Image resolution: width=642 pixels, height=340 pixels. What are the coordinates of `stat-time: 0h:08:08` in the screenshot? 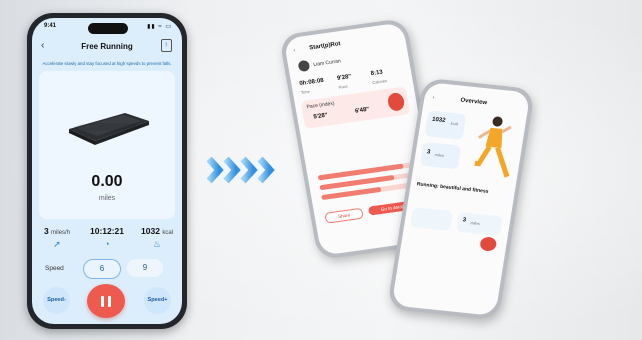 It's located at (312, 82).